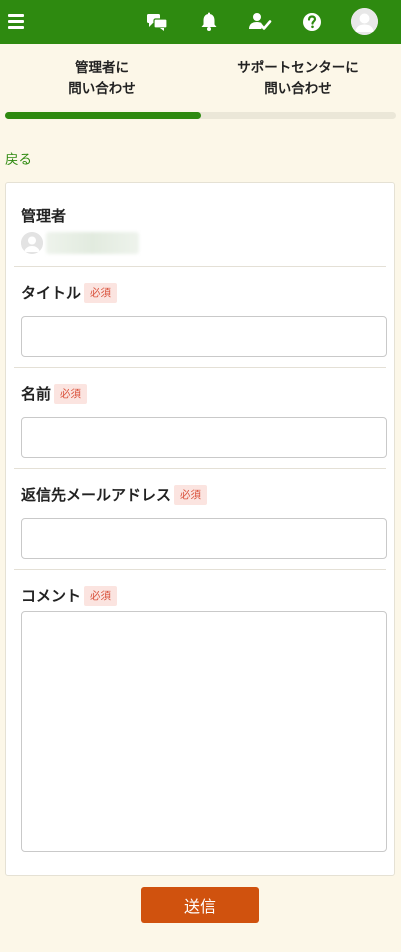  I want to click on email-field-label: 返信先メールアドレス 必須, so click(114, 494).